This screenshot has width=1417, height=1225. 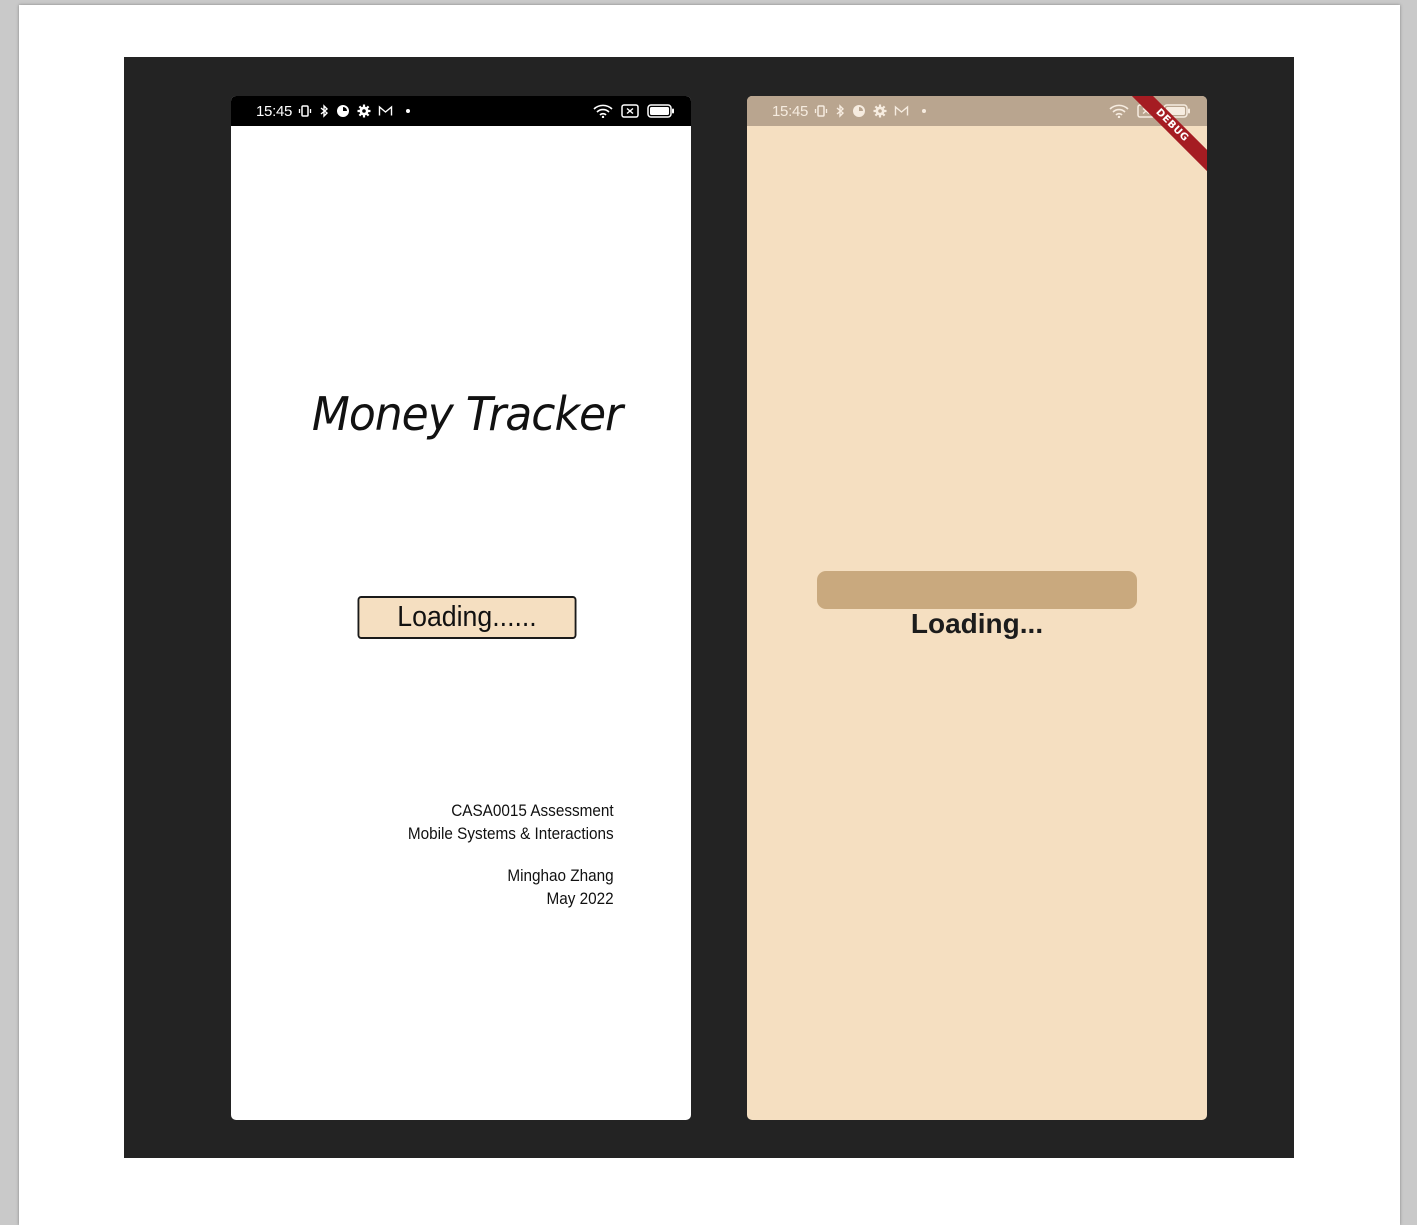 What do you see at coordinates (560, 875) in the screenshot?
I see `credits-author: Minghao Zhang` at bounding box center [560, 875].